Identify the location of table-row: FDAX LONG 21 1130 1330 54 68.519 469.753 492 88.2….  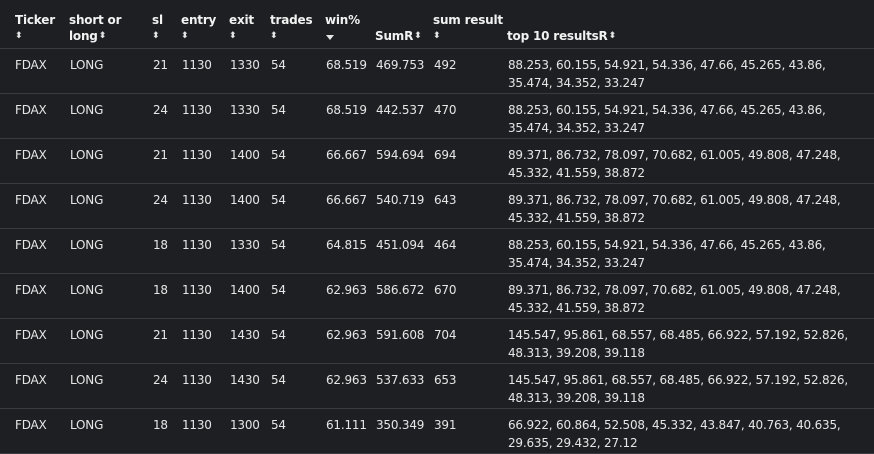
(437, 71).